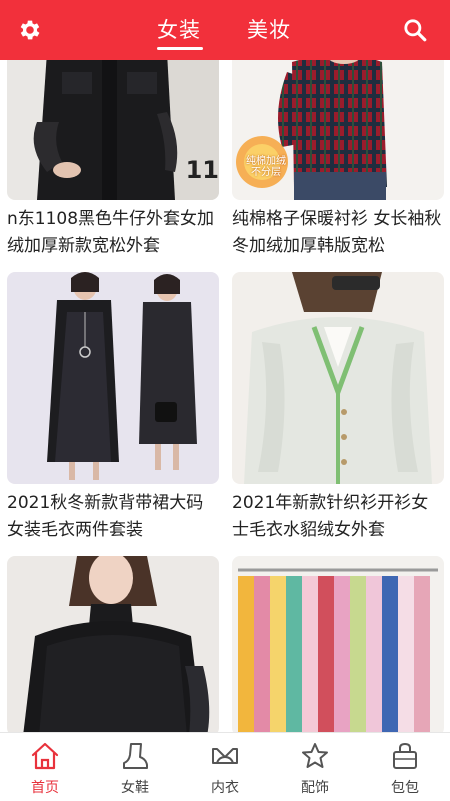  I want to click on nav-item-accessories: 配饰, so click(315, 767).